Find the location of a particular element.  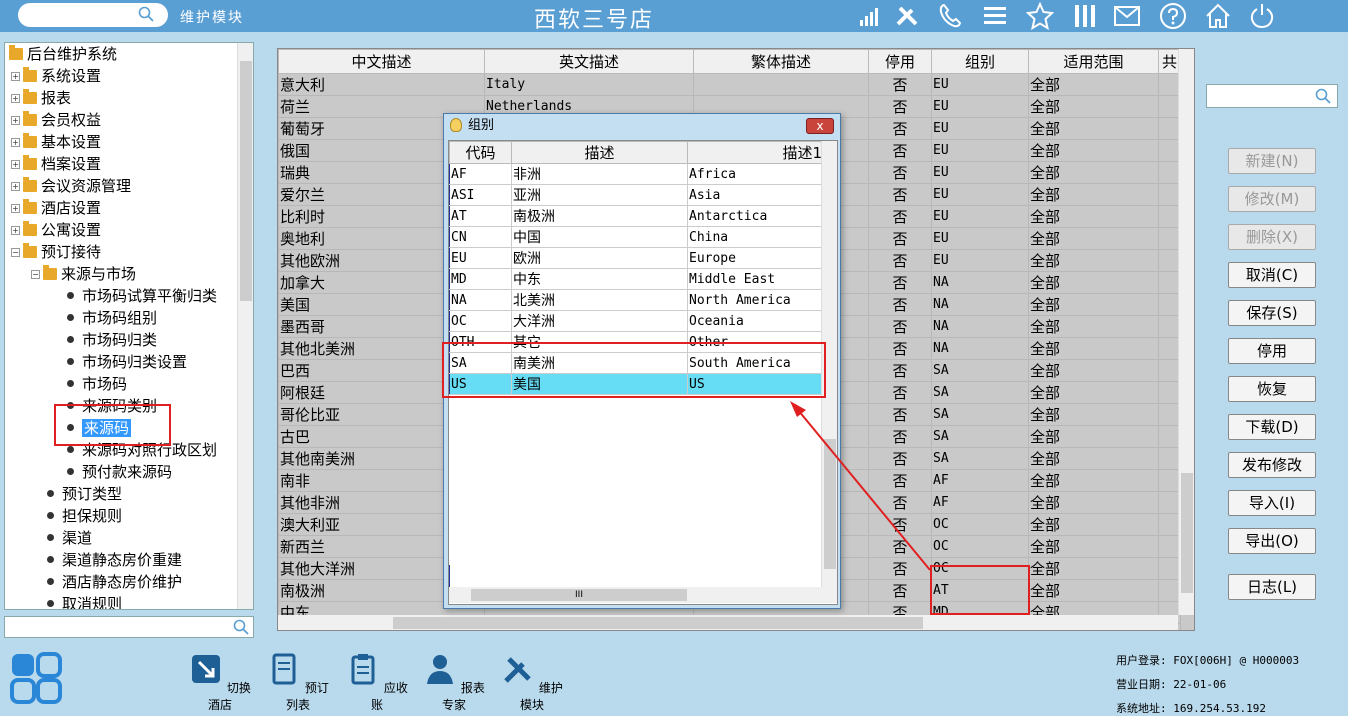

dialog-cell: MD is located at coordinates (480, 279).